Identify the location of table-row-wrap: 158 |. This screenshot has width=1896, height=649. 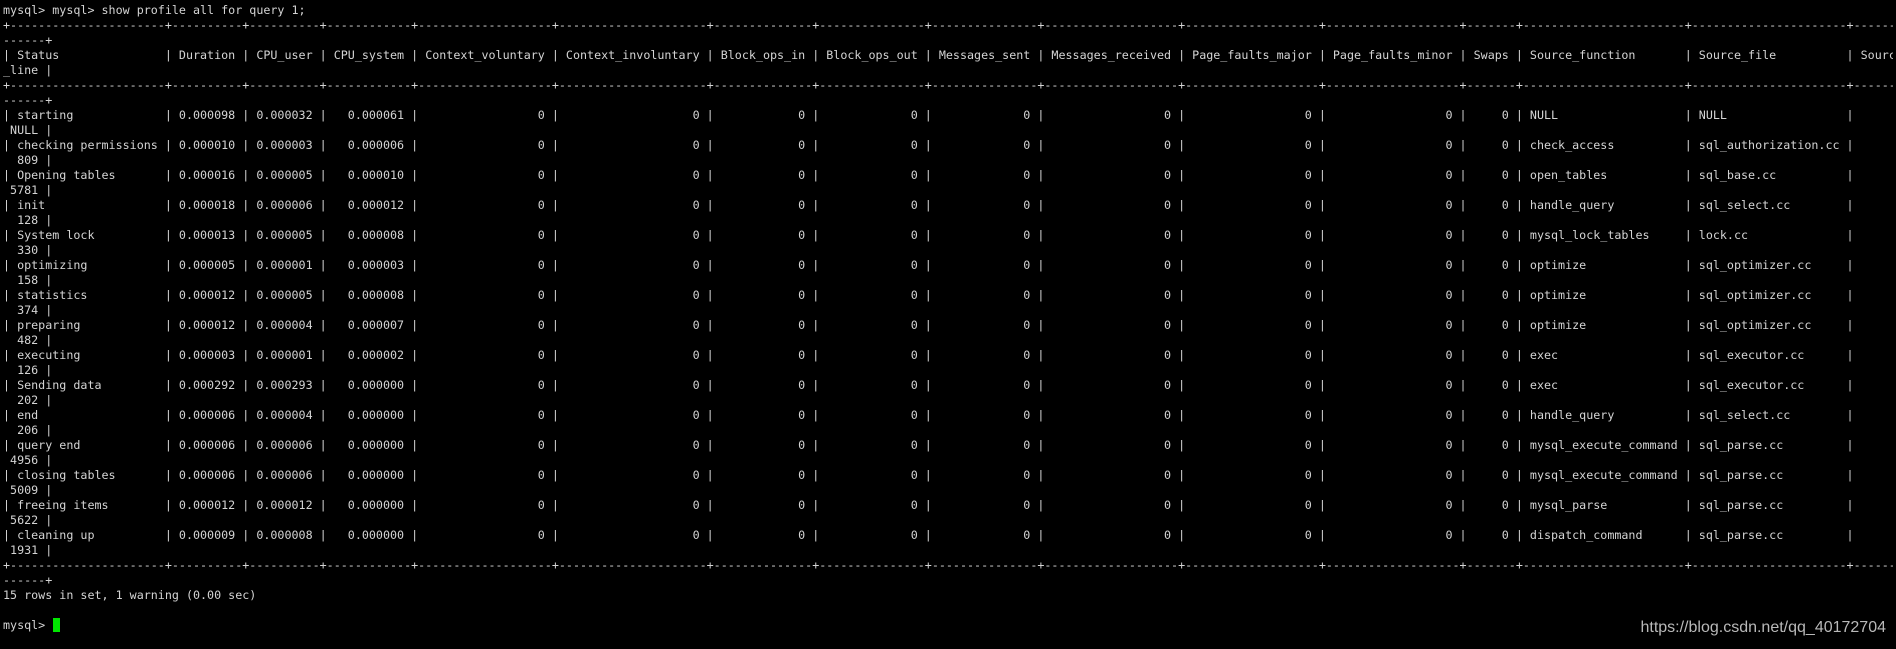
(28, 280).